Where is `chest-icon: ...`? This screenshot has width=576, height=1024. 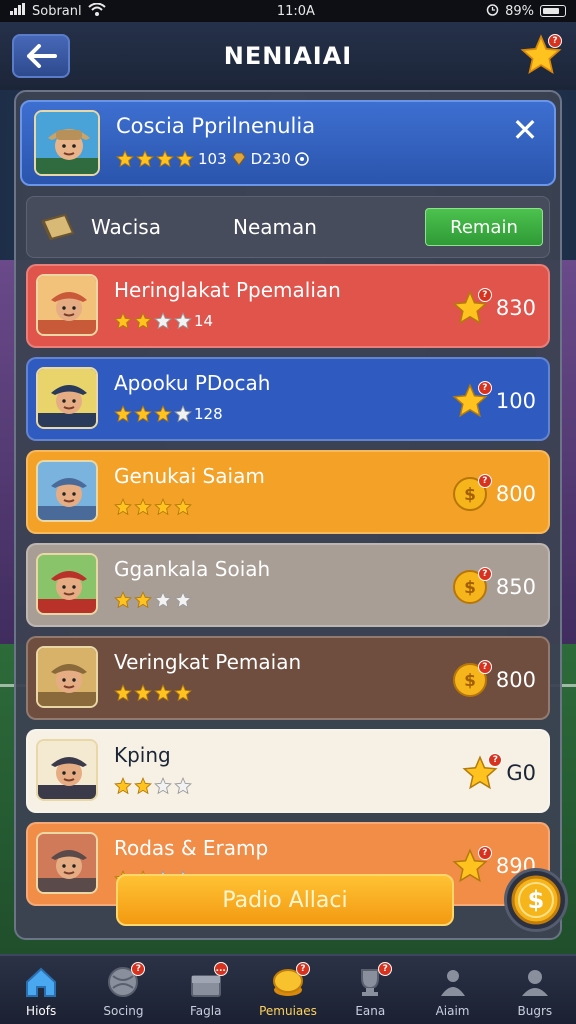 chest-icon: ... is located at coordinates (208, 981).